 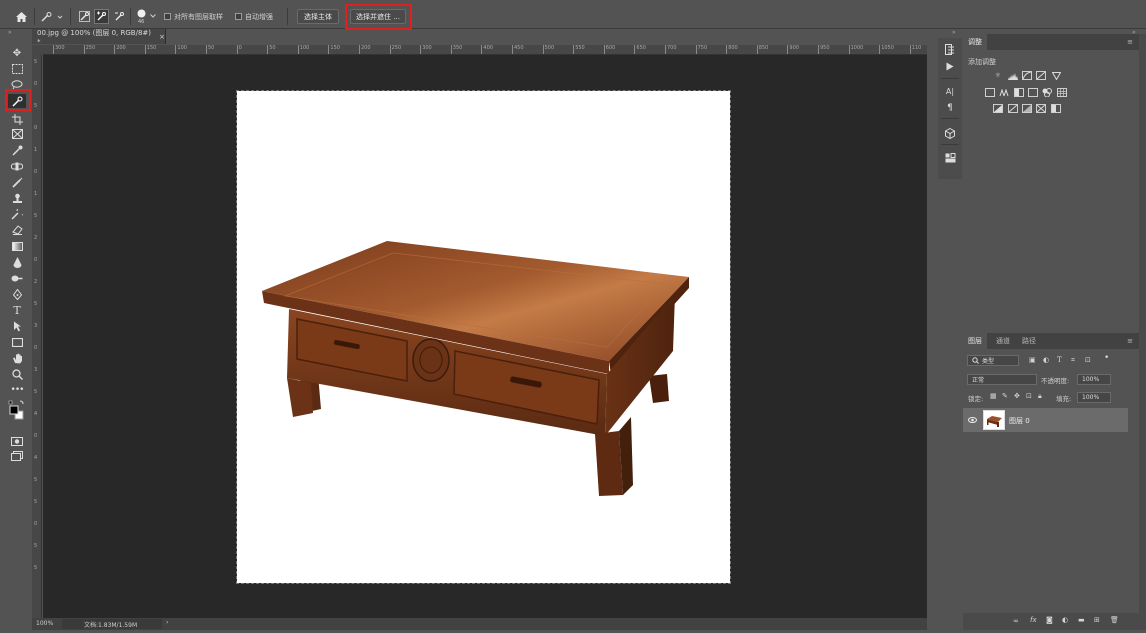 What do you see at coordinates (1047, 92) in the screenshot?
I see `photo-filter-icon` at bounding box center [1047, 92].